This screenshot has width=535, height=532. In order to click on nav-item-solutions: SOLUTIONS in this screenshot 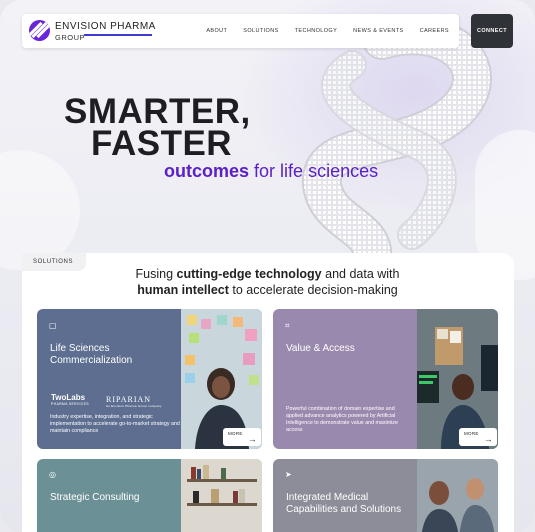, I will do `click(260, 31)`.